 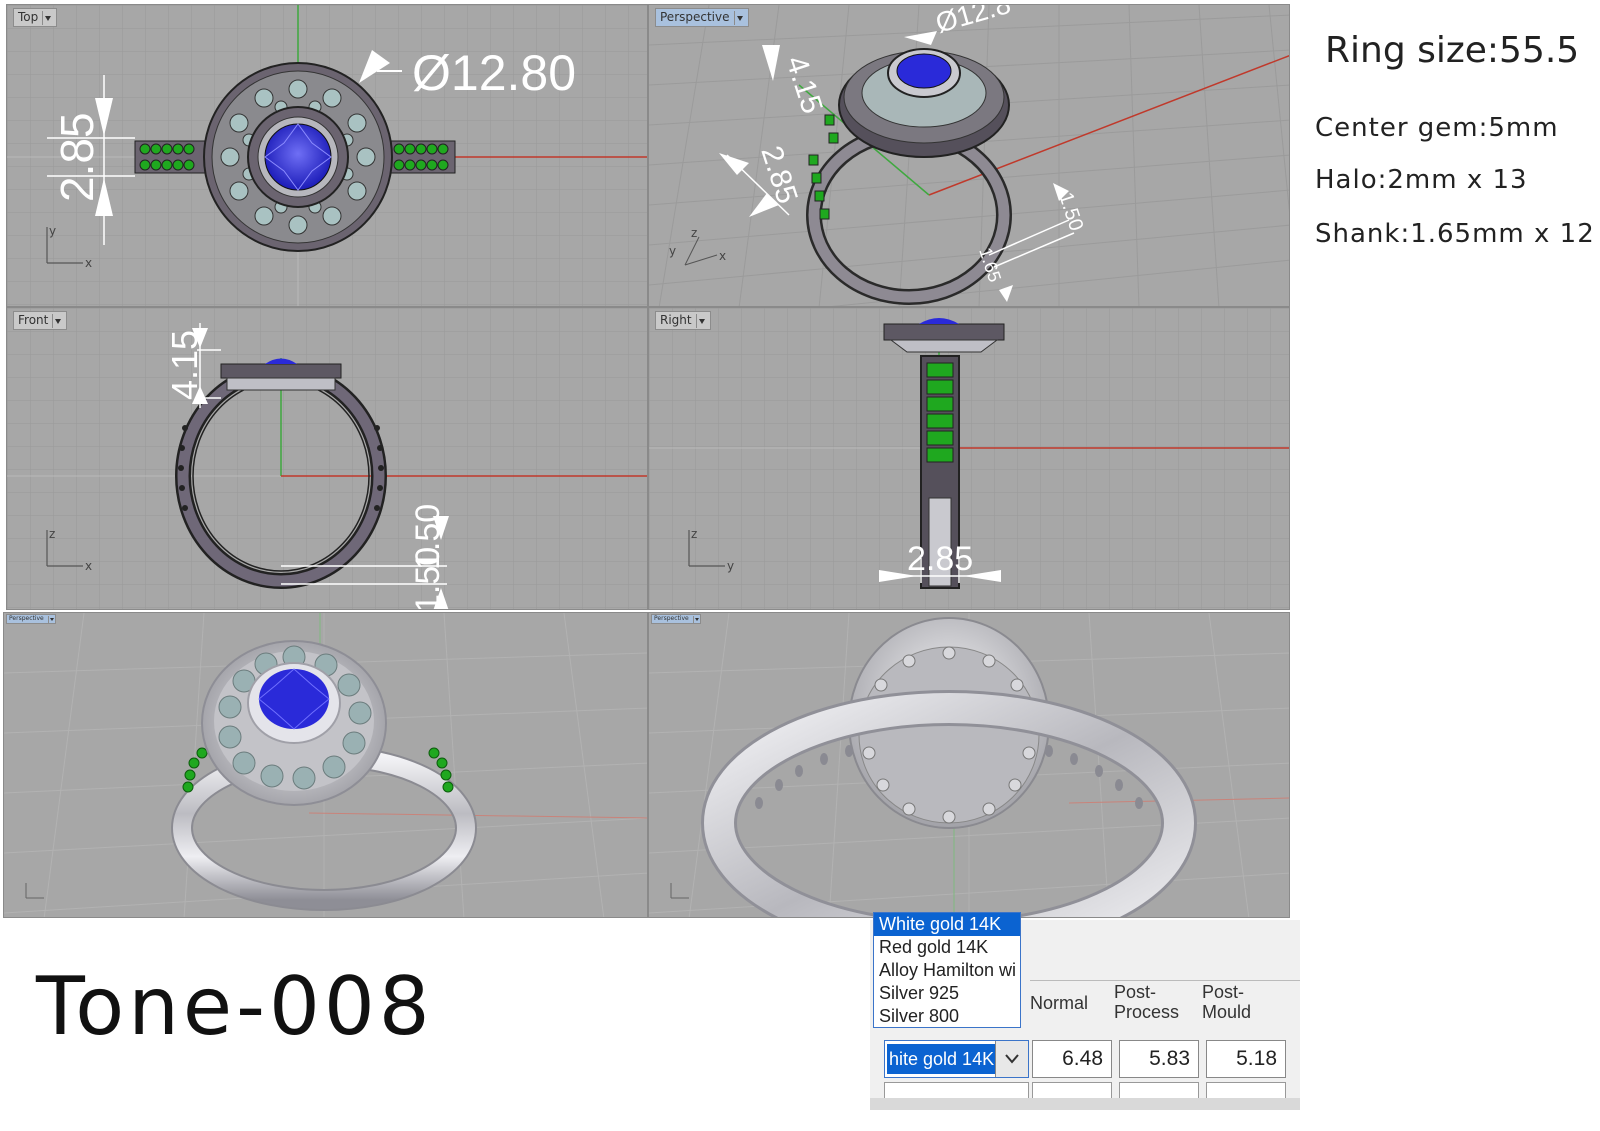 I want to click on dim-height: 2.85, so click(x=77, y=157).